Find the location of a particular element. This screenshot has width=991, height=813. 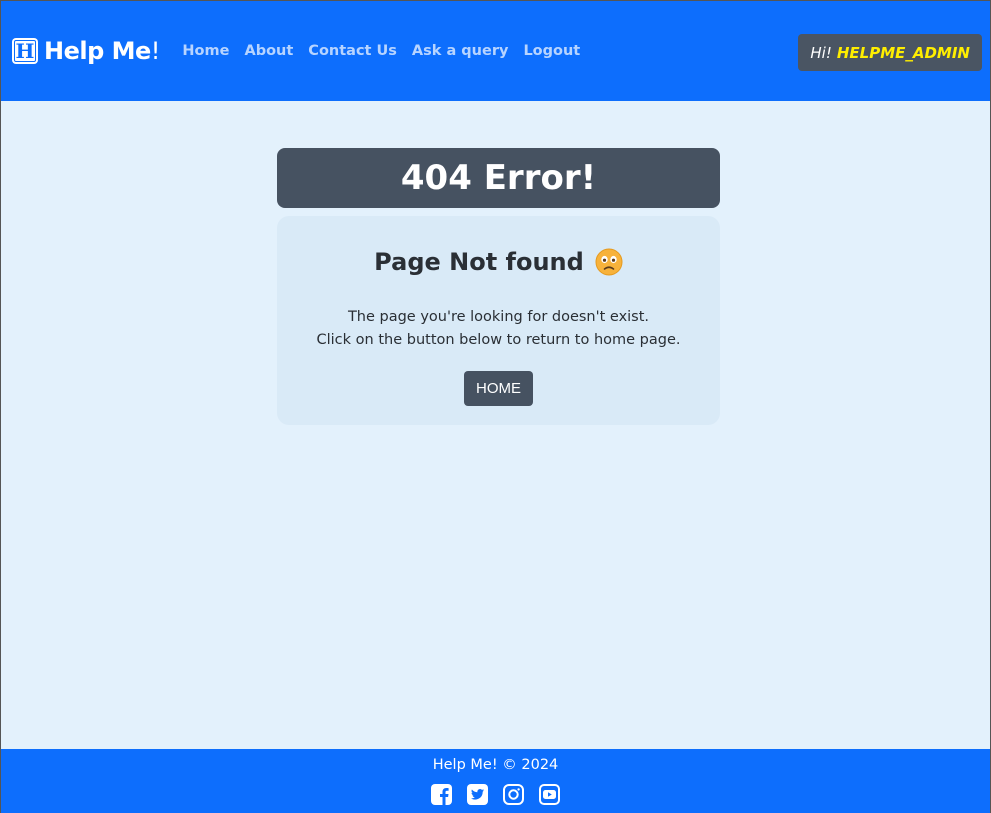

twitter-icon is located at coordinates (477, 794).